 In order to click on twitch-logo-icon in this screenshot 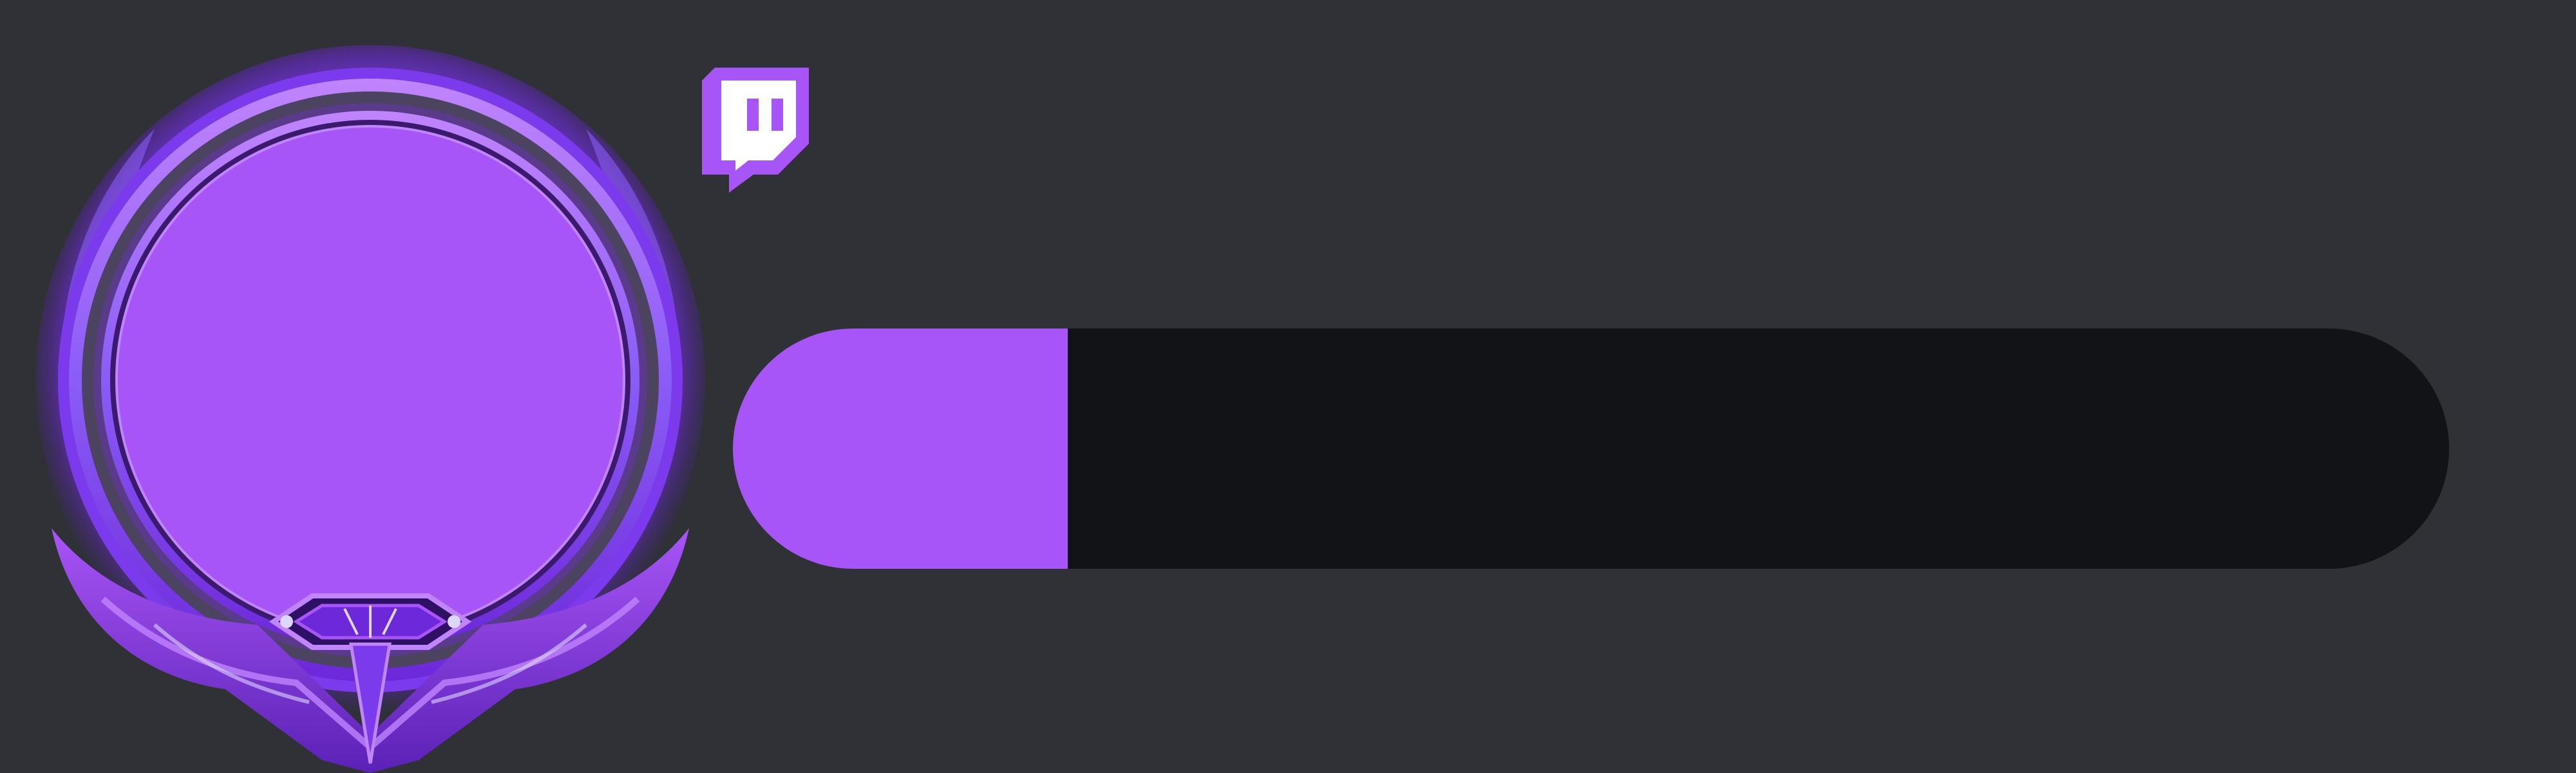, I will do `click(755, 130)`.